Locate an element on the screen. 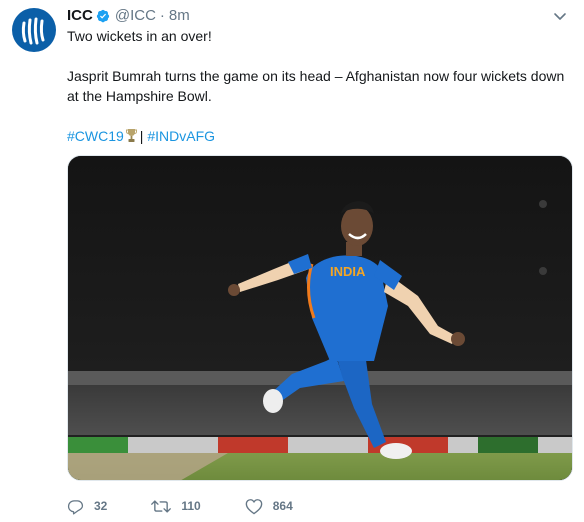 Image resolution: width=584 pixels, height=522 pixels. reply-count: 32 is located at coordinates (101, 506).